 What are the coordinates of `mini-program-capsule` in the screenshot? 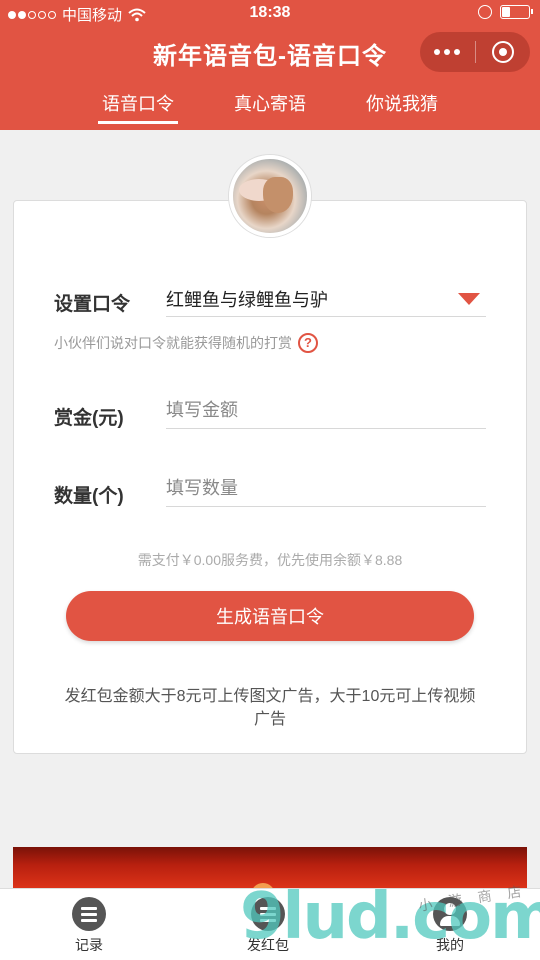 It's located at (475, 52).